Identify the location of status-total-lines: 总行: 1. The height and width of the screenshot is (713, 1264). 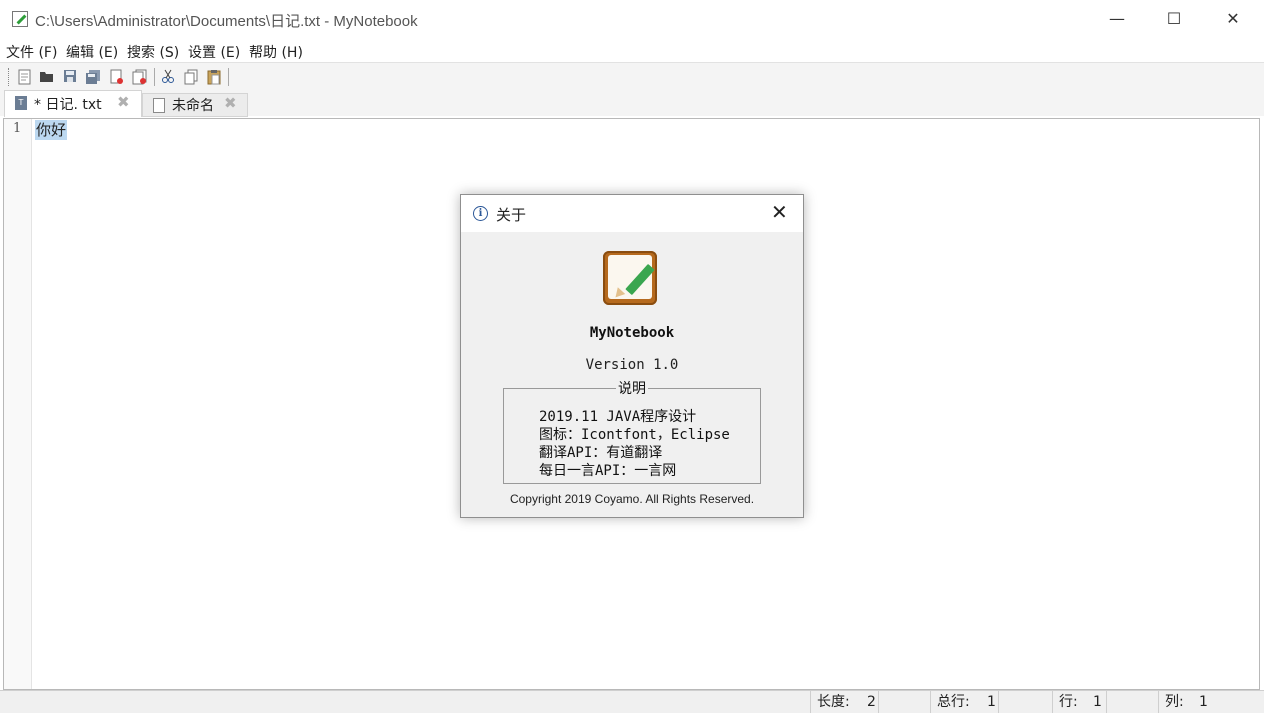
(963, 702).